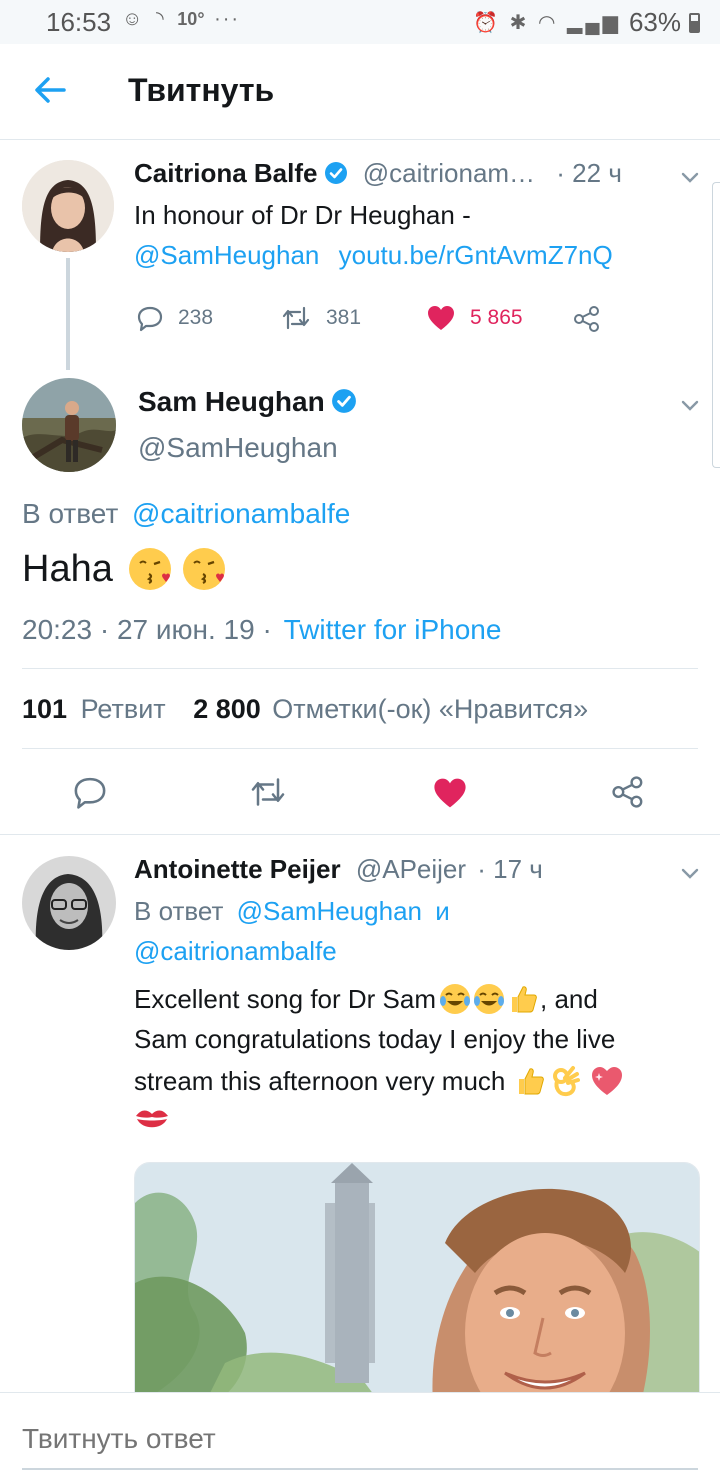 This screenshot has height=1480, width=720. What do you see at coordinates (147, 629) in the screenshot?
I see `tweet-timestamp: 20:23 · 27 июн. 19 ·` at bounding box center [147, 629].